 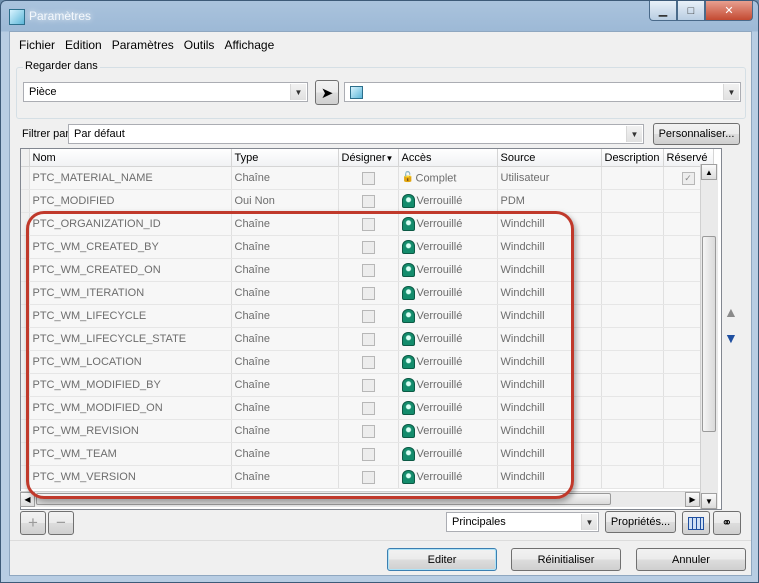 What do you see at coordinates (663, 11) in the screenshot?
I see `minimize-button: ▁` at bounding box center [663, 11].